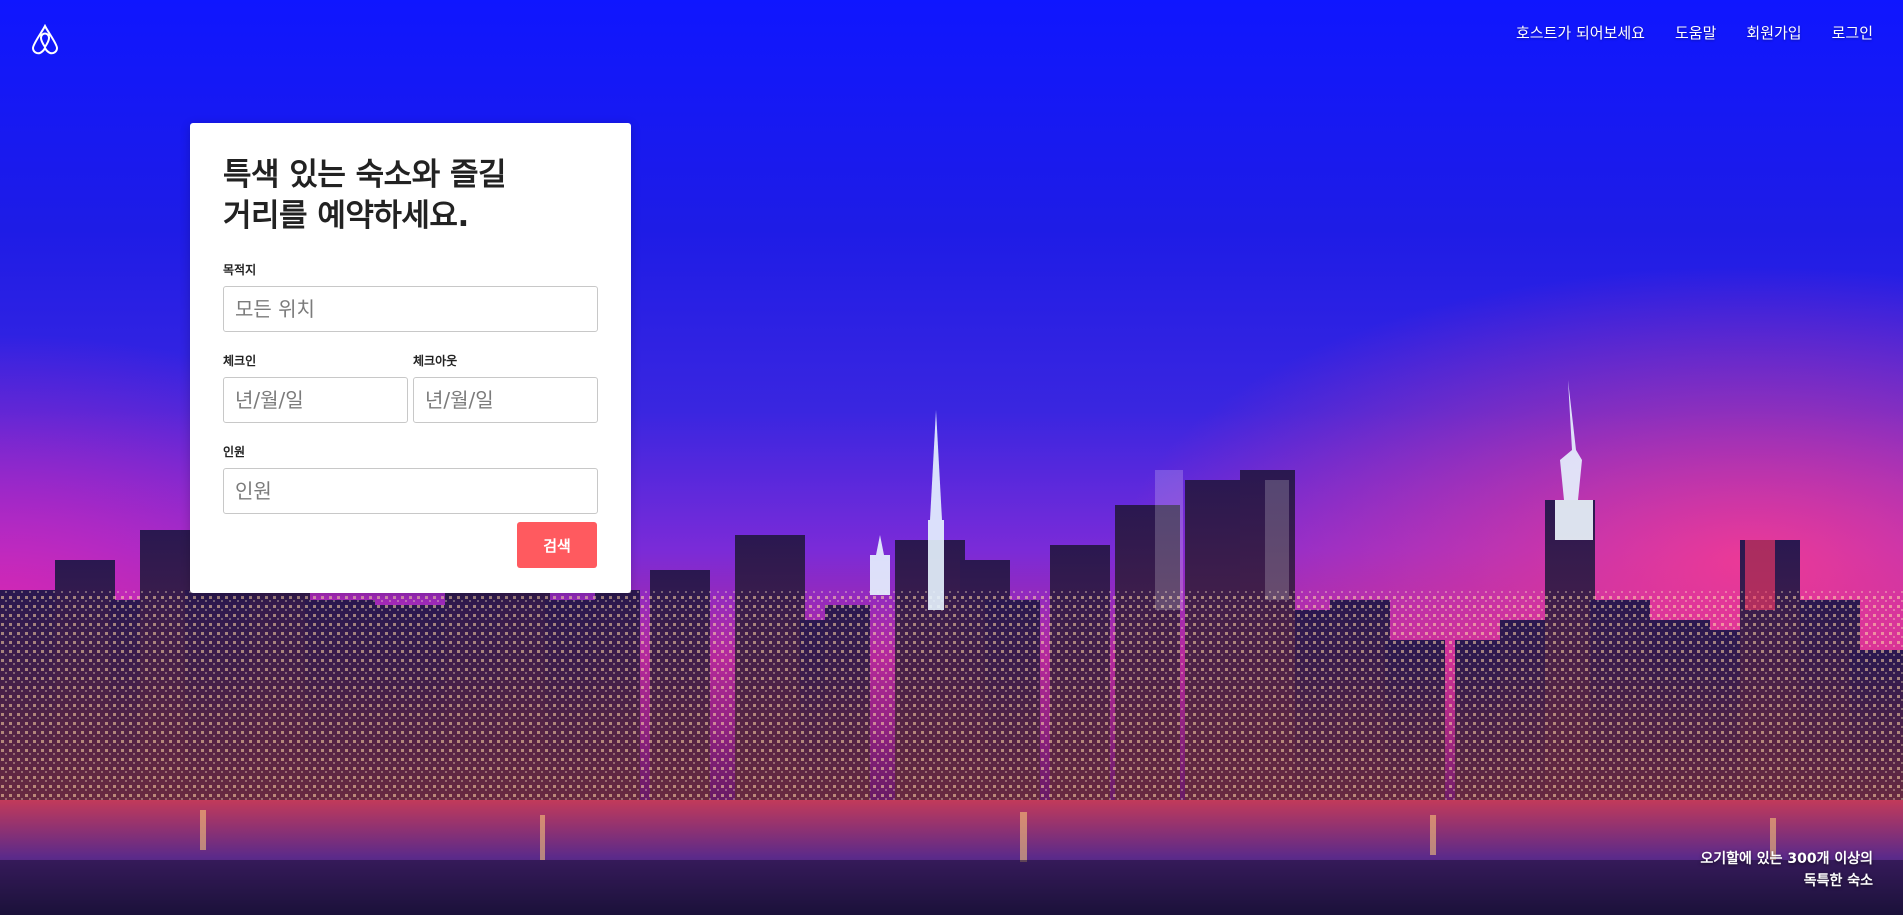  I want to click on airbnb-logo-icon, so click(45, 39).